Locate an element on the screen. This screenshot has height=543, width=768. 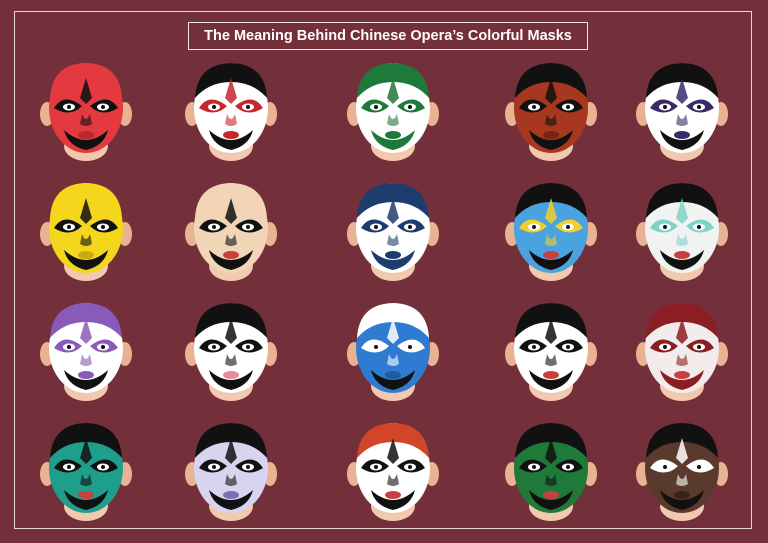
white-purple-line-mask is located at coordinates (682, 110).